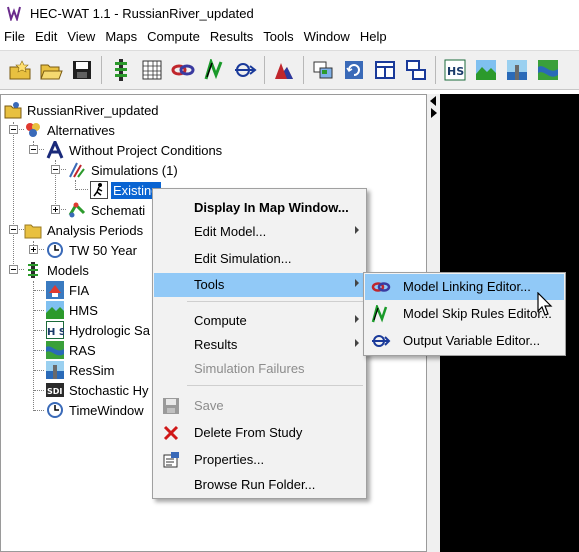  Describe the element at coordinates (434, 113) in the screenshot. I see `collapse-right-icon` at that location.